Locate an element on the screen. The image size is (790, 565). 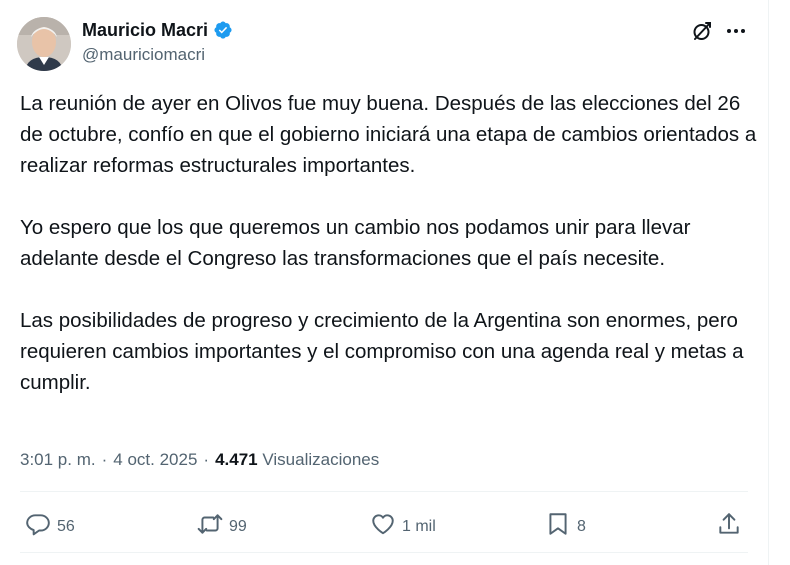
like-icon is located at coordinates (383, 526).